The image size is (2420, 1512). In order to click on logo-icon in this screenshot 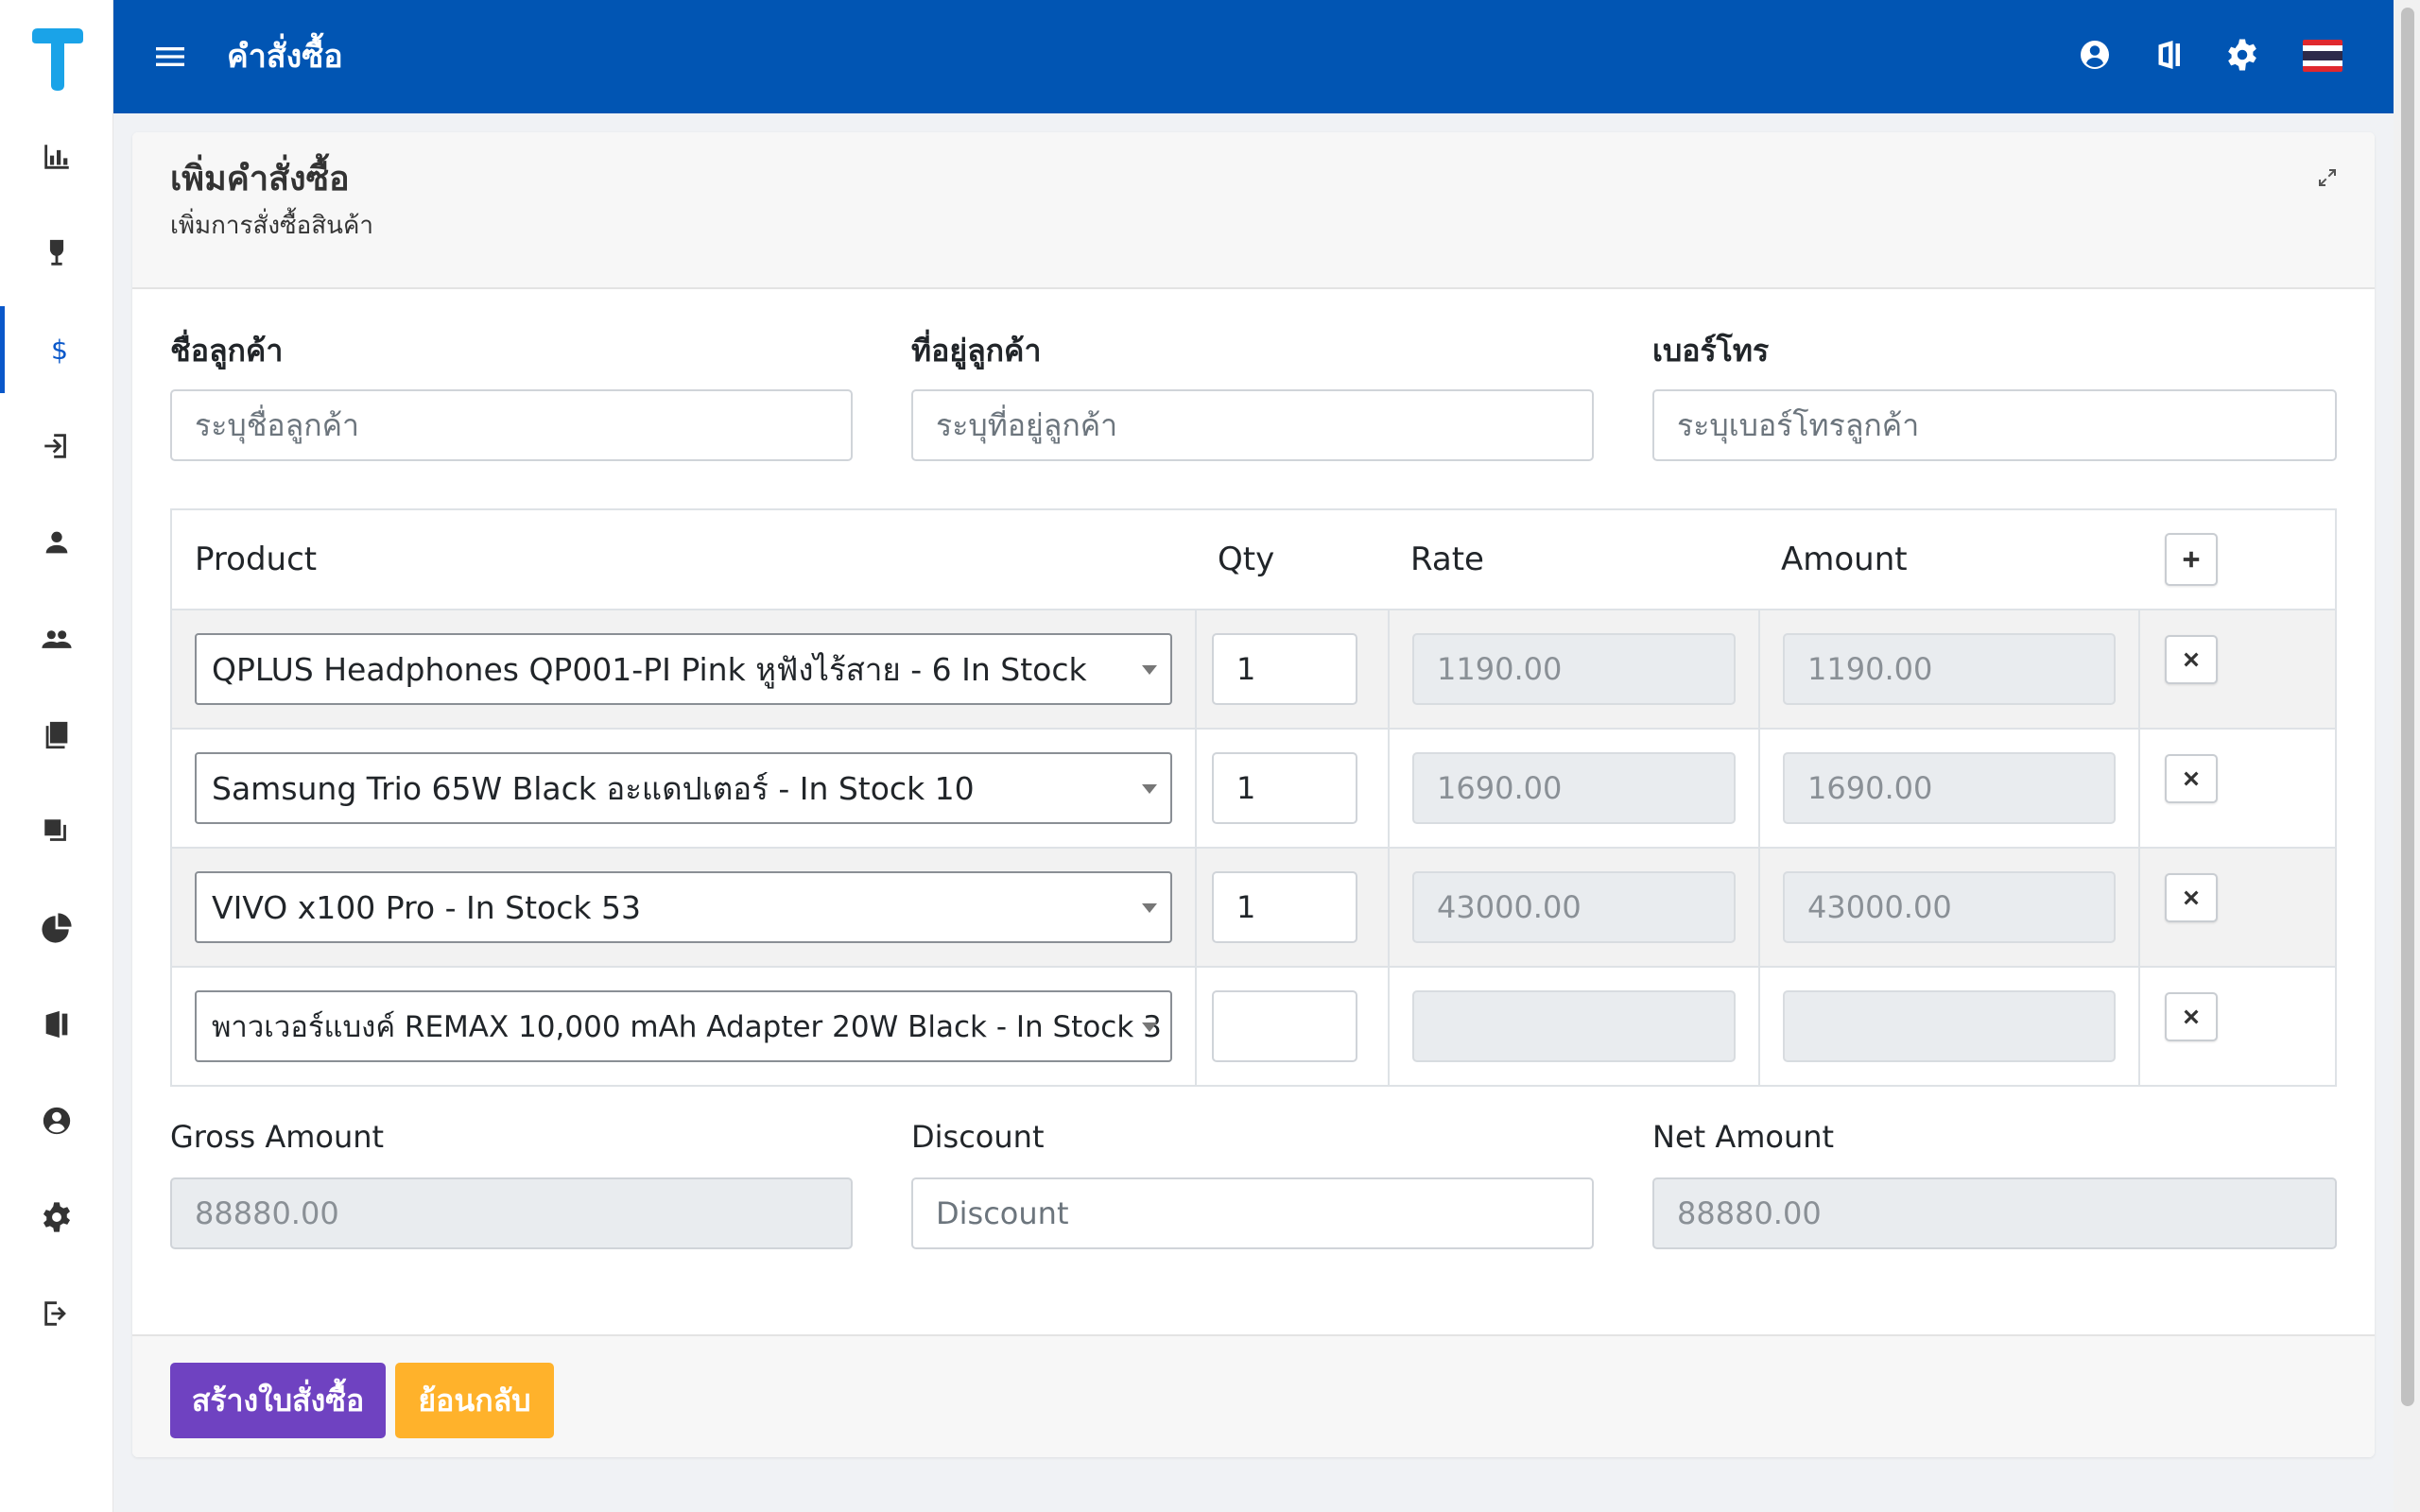, I will do `click(56, 59)`.